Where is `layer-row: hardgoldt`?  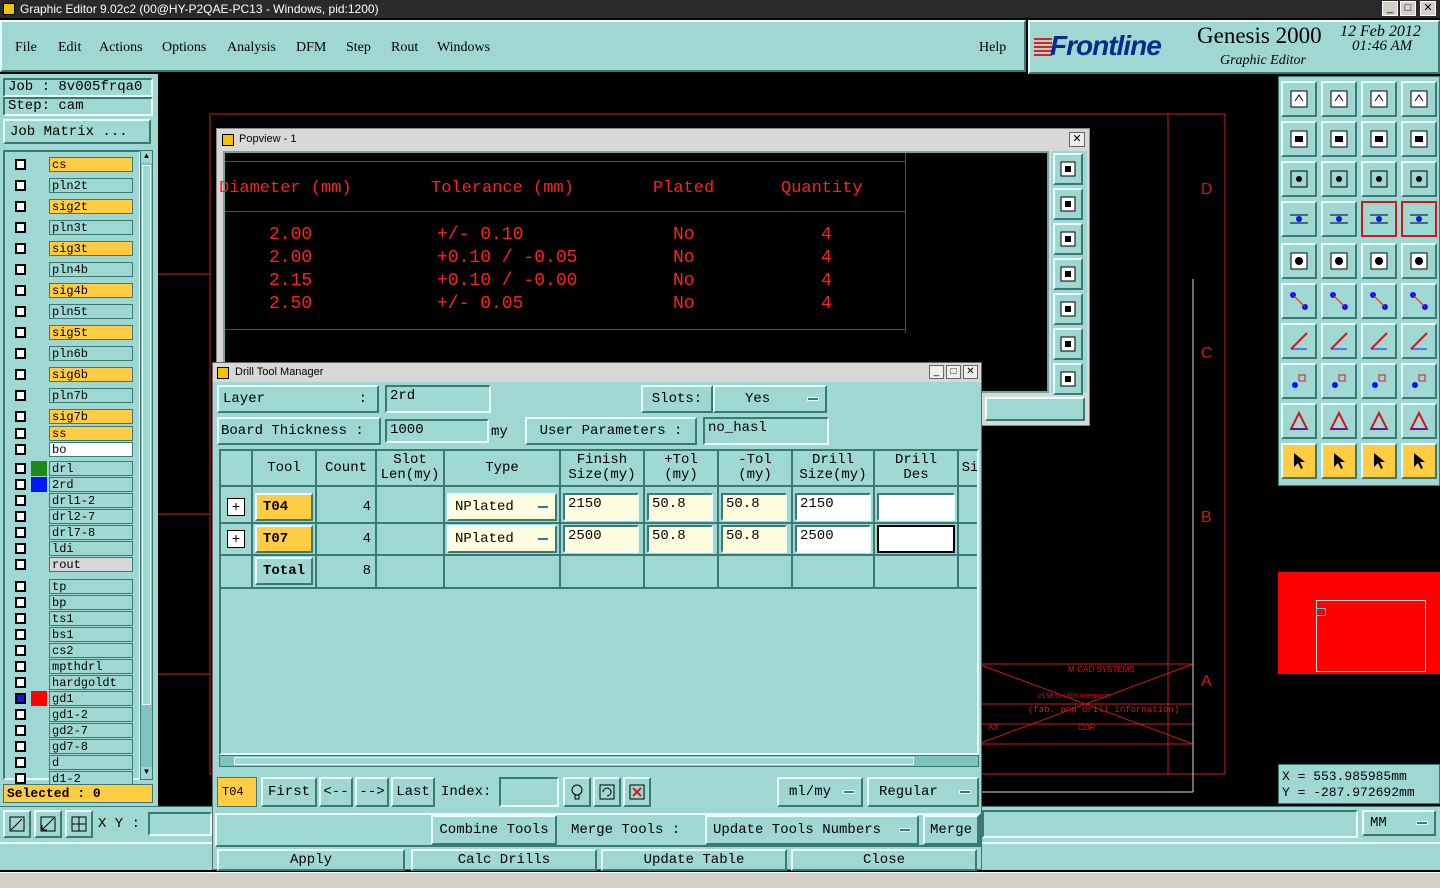
layer-row: hardgoldt is located at coordinates (72, 682).